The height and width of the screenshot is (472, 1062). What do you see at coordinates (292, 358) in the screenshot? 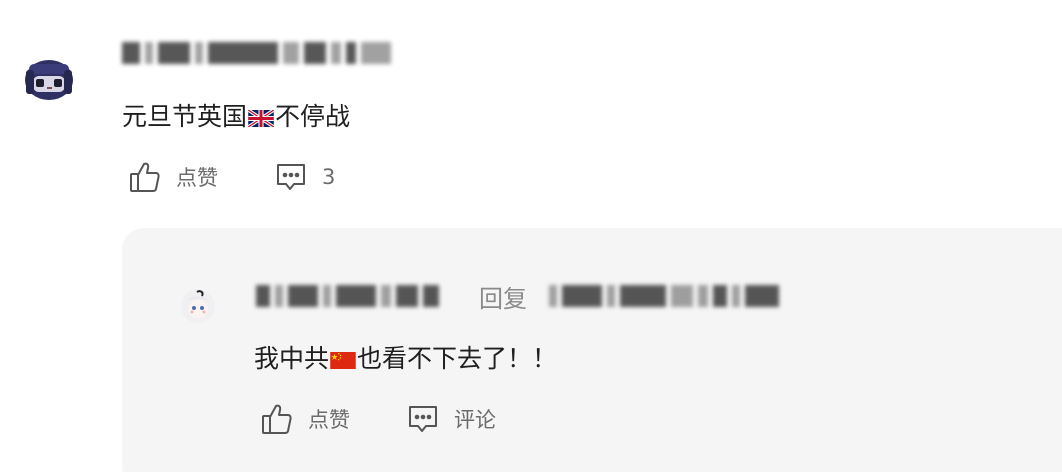
I see `reply-text-part-1: 我中共` at bounding box center [292, 358].